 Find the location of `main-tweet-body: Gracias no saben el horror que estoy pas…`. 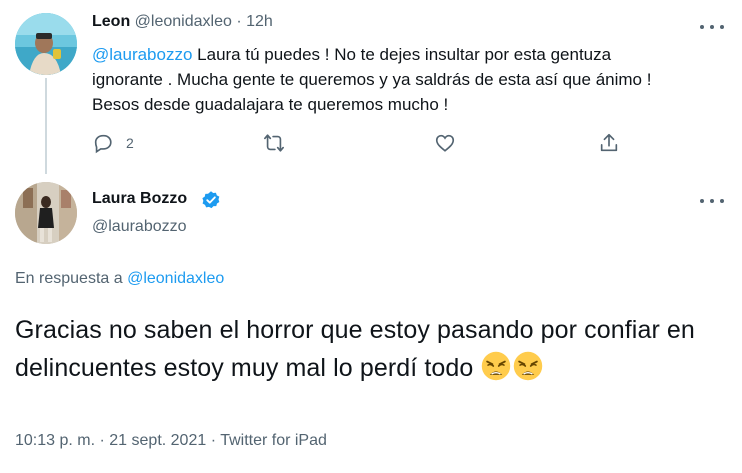

main-tweet-body: Gracias no saben el horror que estoy pas… is located at coordinates (355, 349).